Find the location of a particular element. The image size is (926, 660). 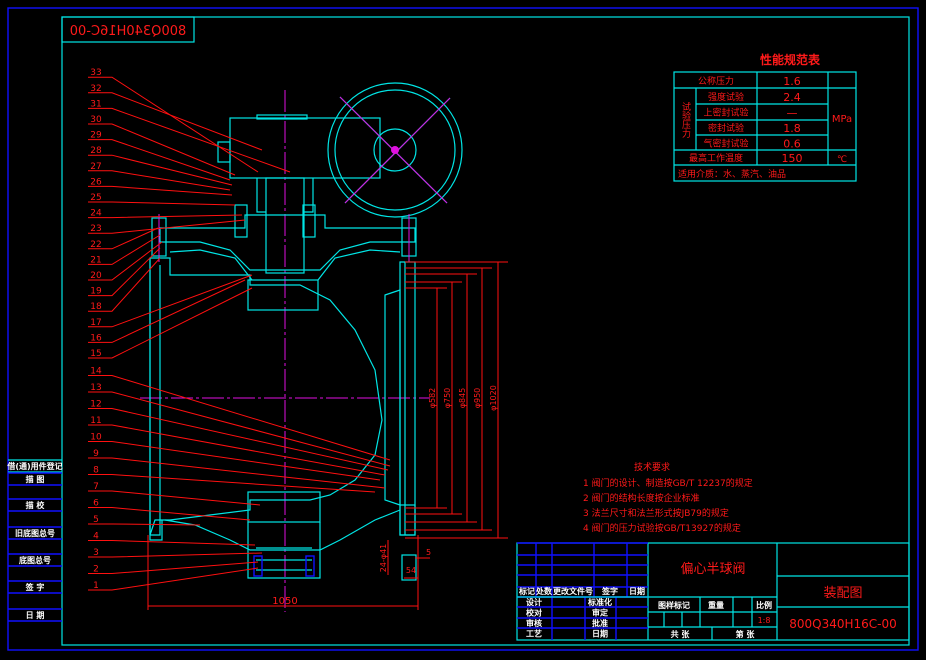

max-temp-label: 最高工作温度 is located at coordinates (716, 158).